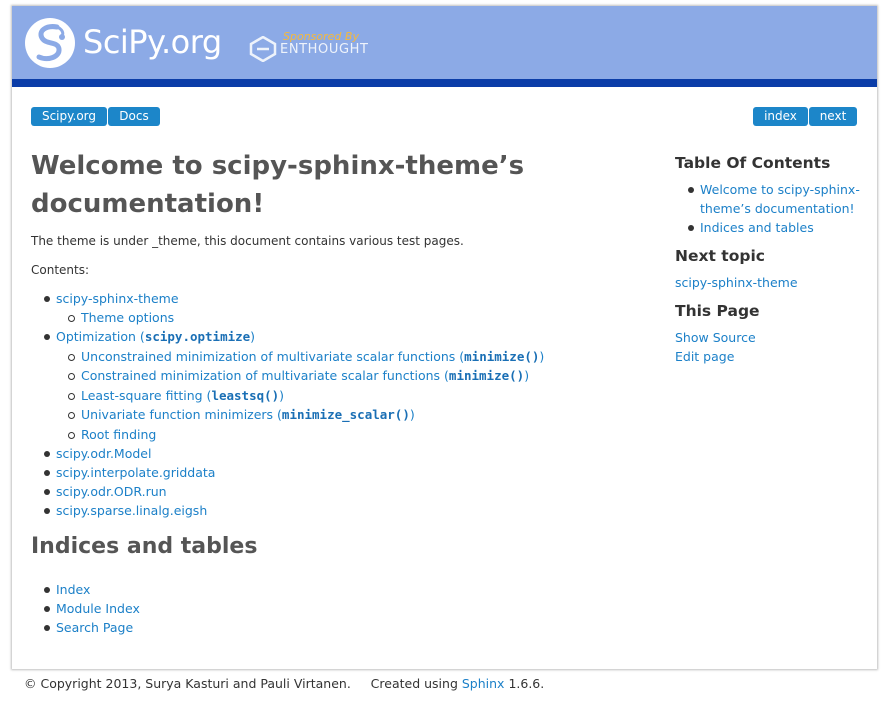 The width and height of the screenshot is (891, 704). I want to click on nav-scipy-org-button: Scipy.org, so click(69, 116).